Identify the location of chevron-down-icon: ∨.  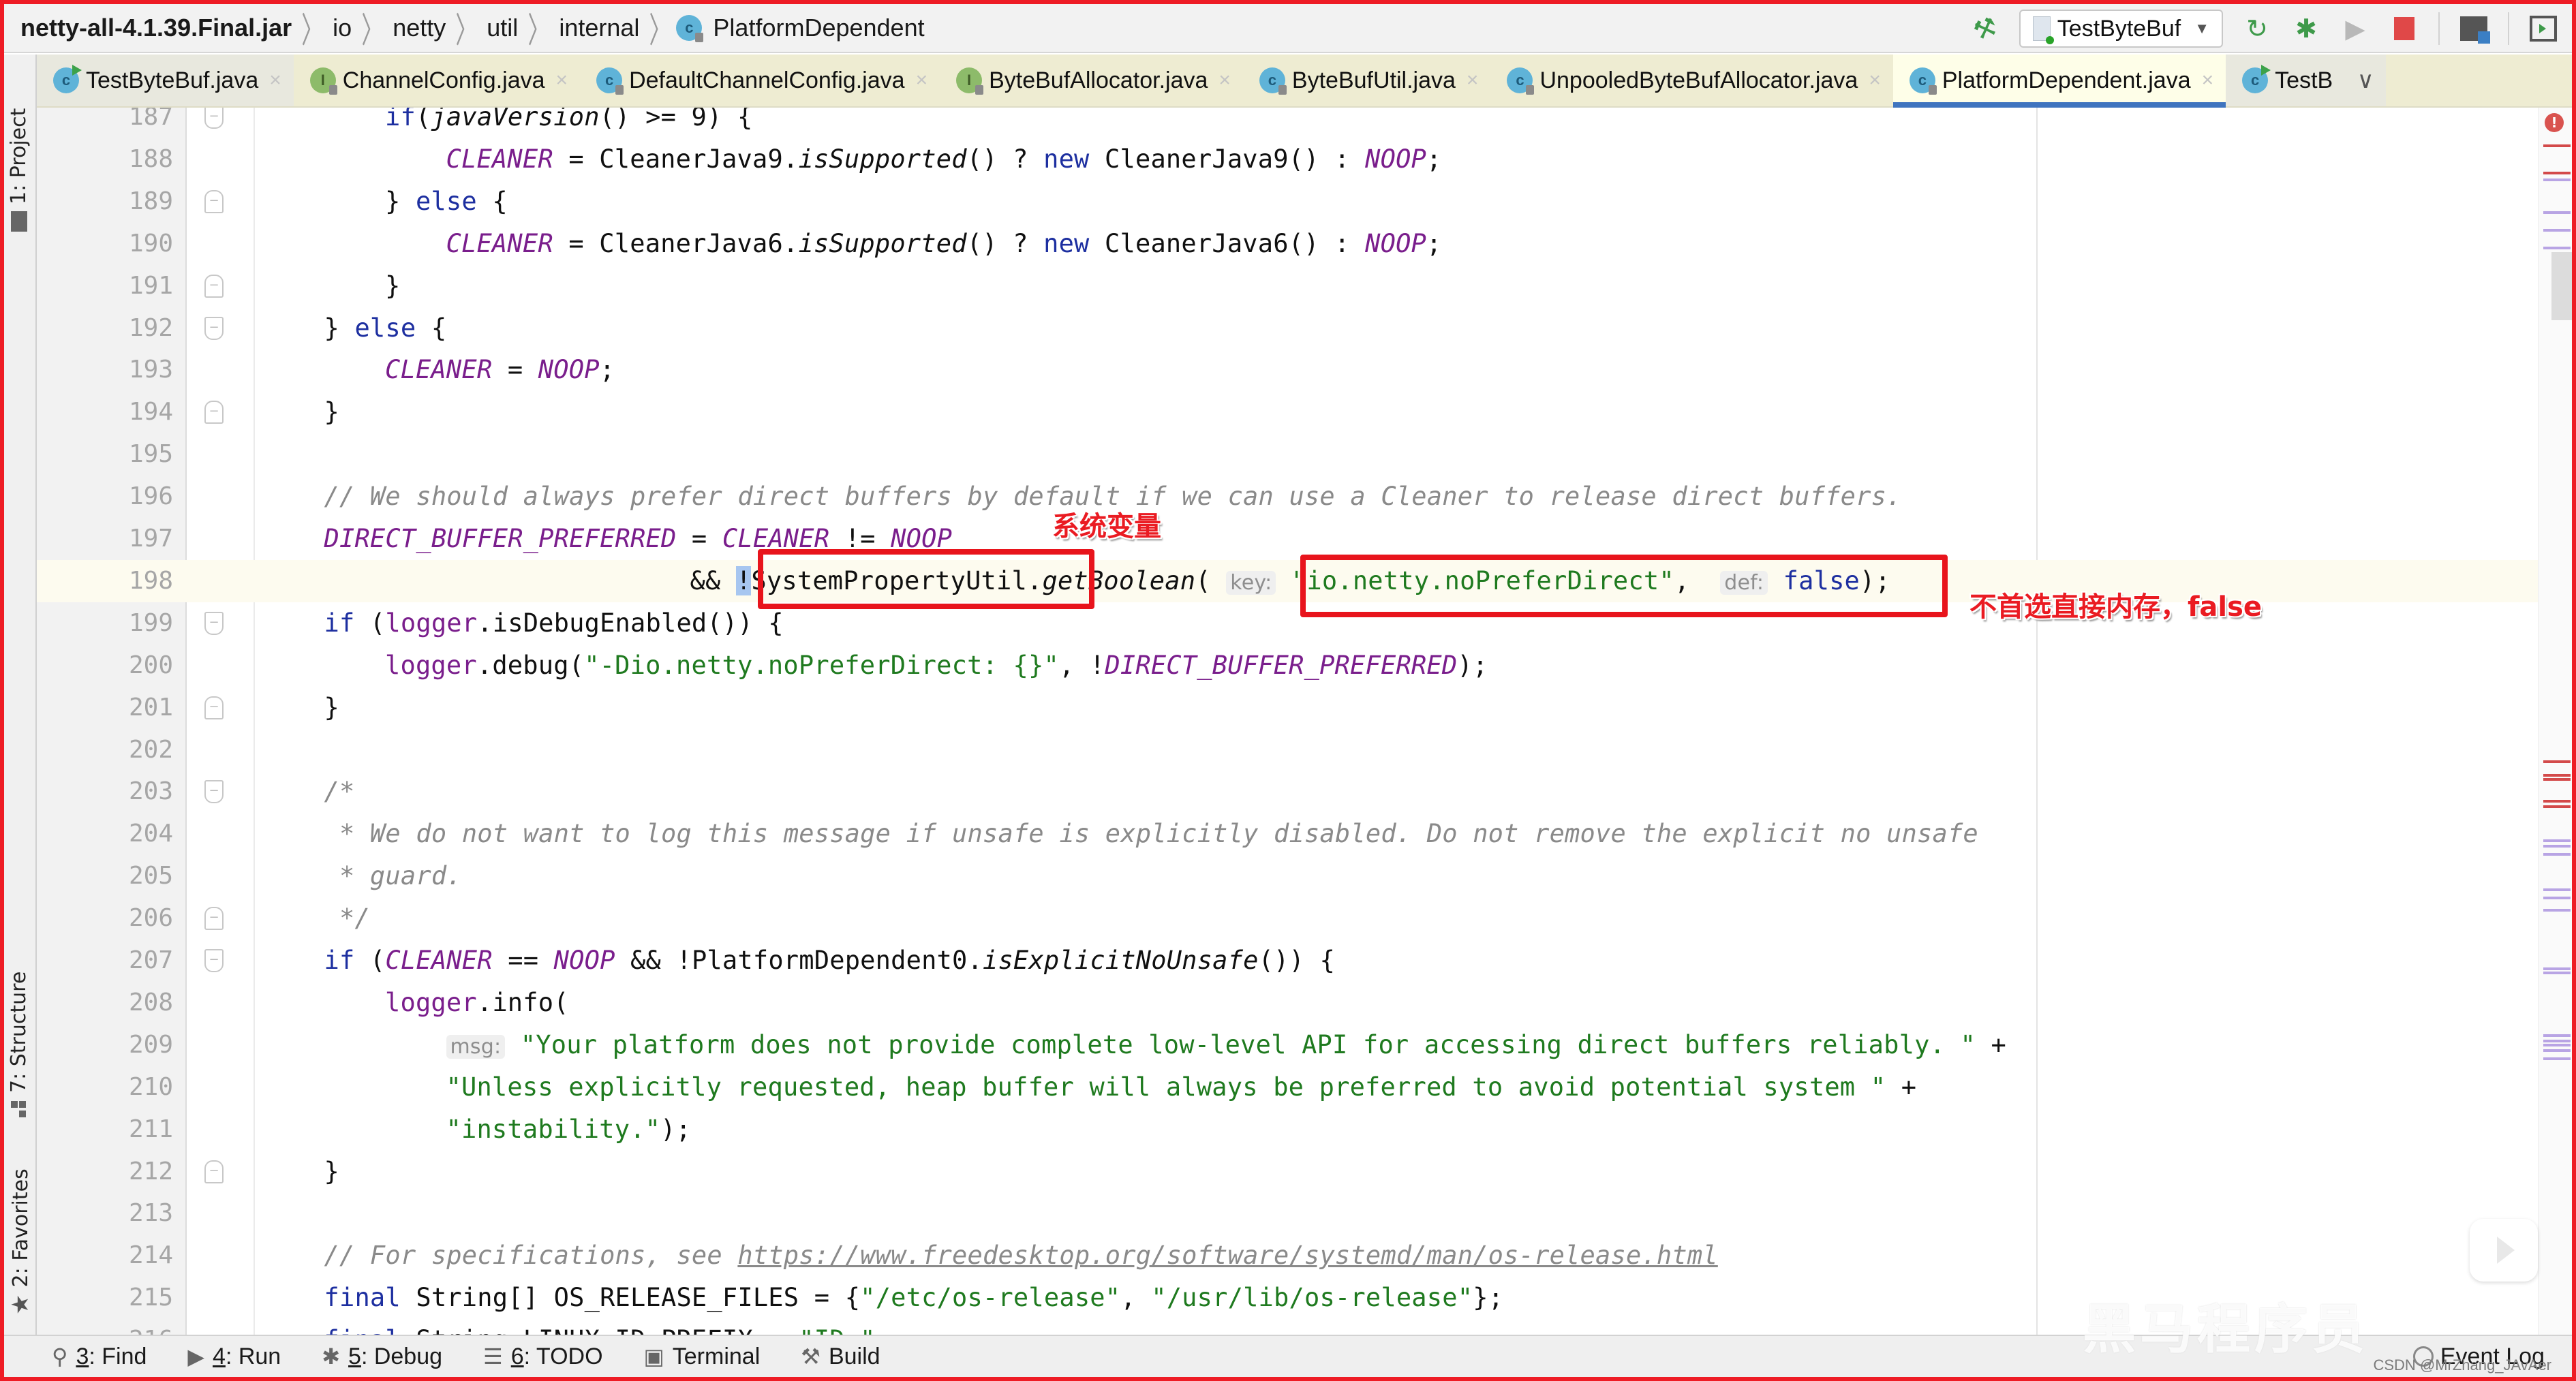
(2366, 80).